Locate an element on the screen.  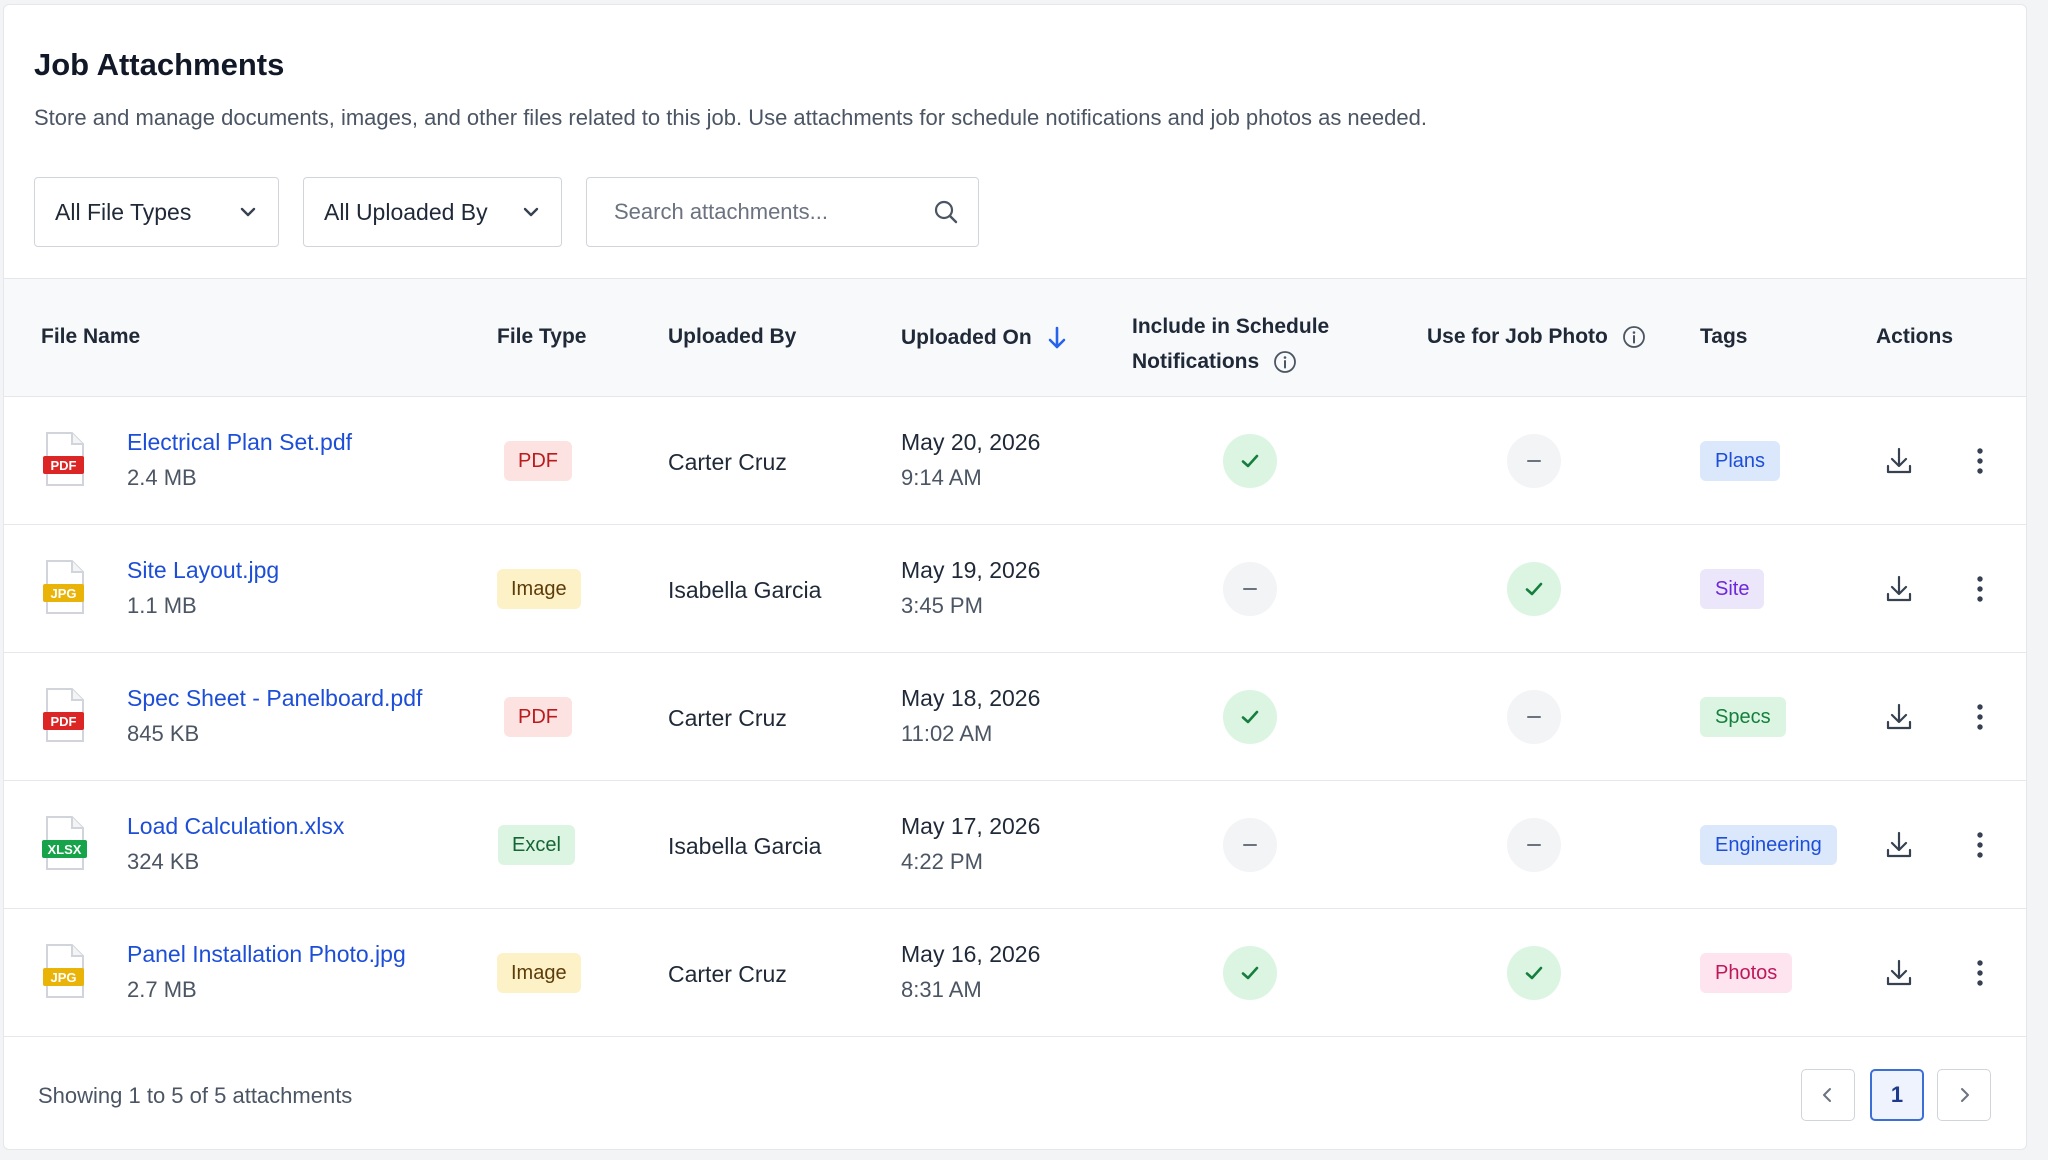
uploaded-time: 8:31 AM is located at coordinates (941, 989).